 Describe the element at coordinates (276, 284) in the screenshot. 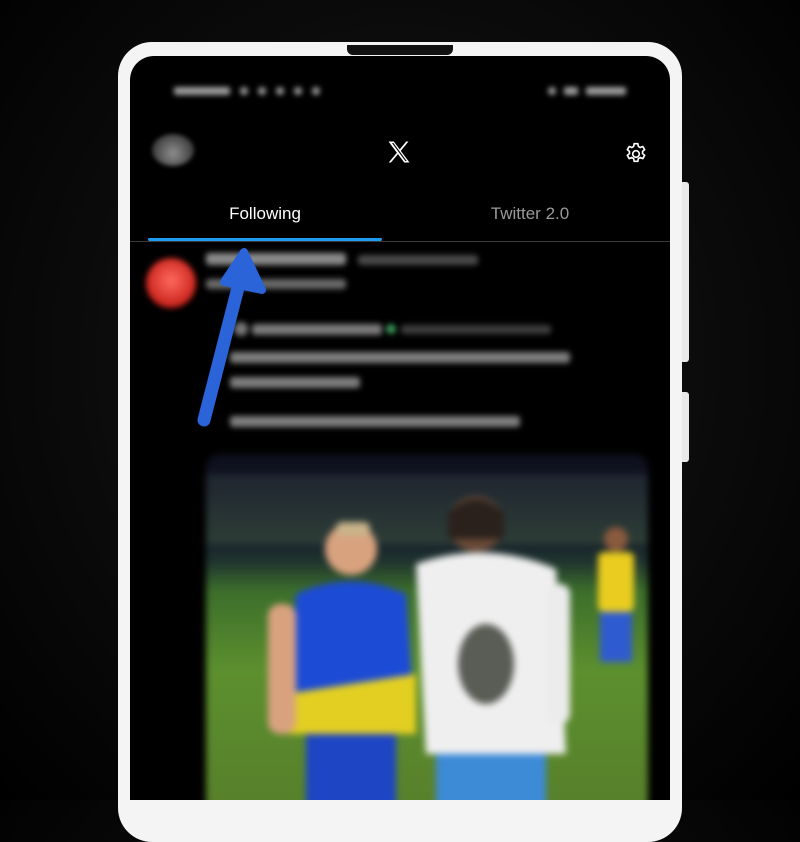

I see `post-text` at that location.